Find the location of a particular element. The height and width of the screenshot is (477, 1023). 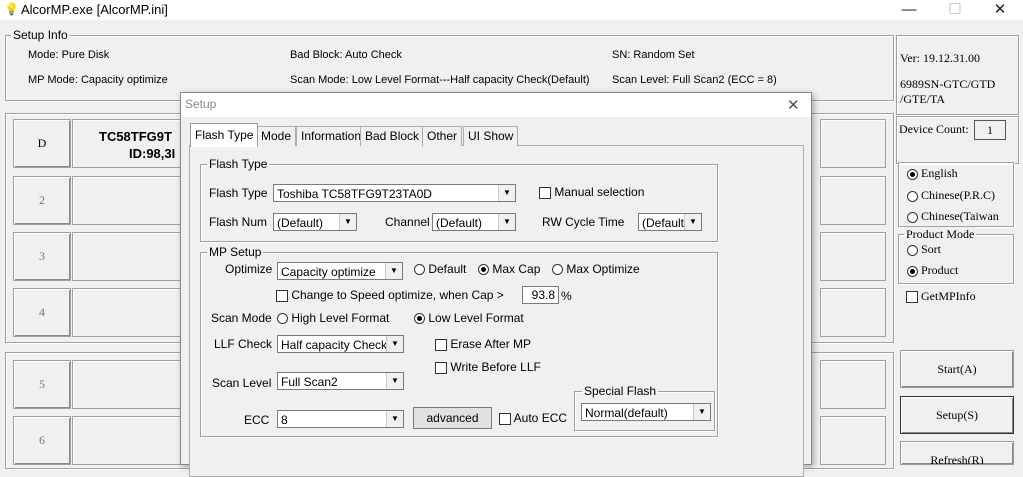

auto-ecc-label: Auto ECC is located at coordinates (540, 418).